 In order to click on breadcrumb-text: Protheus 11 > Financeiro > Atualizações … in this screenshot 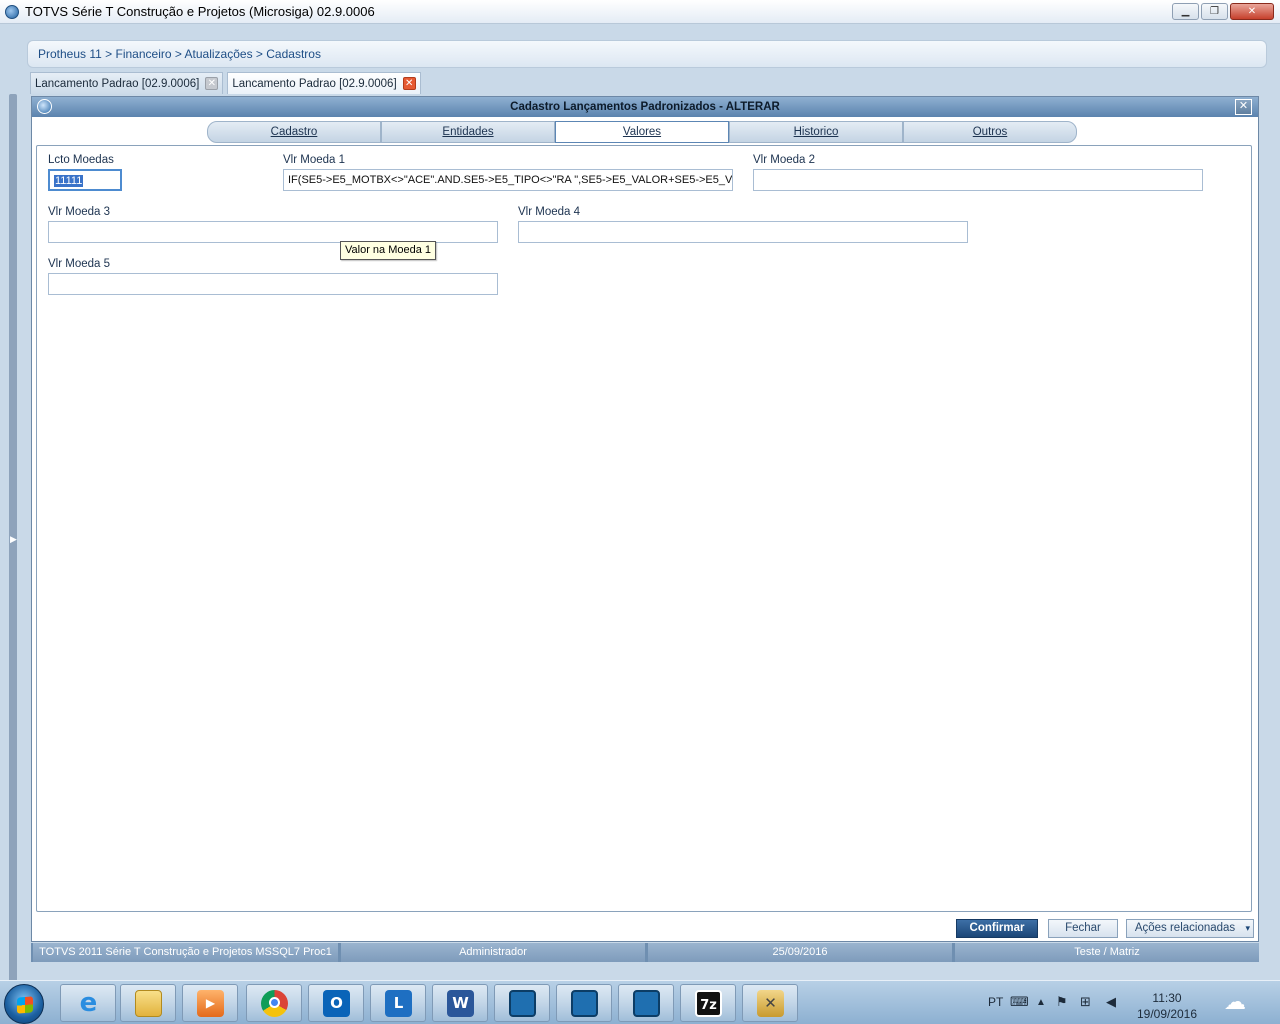, I will do `click(179, 54)`.